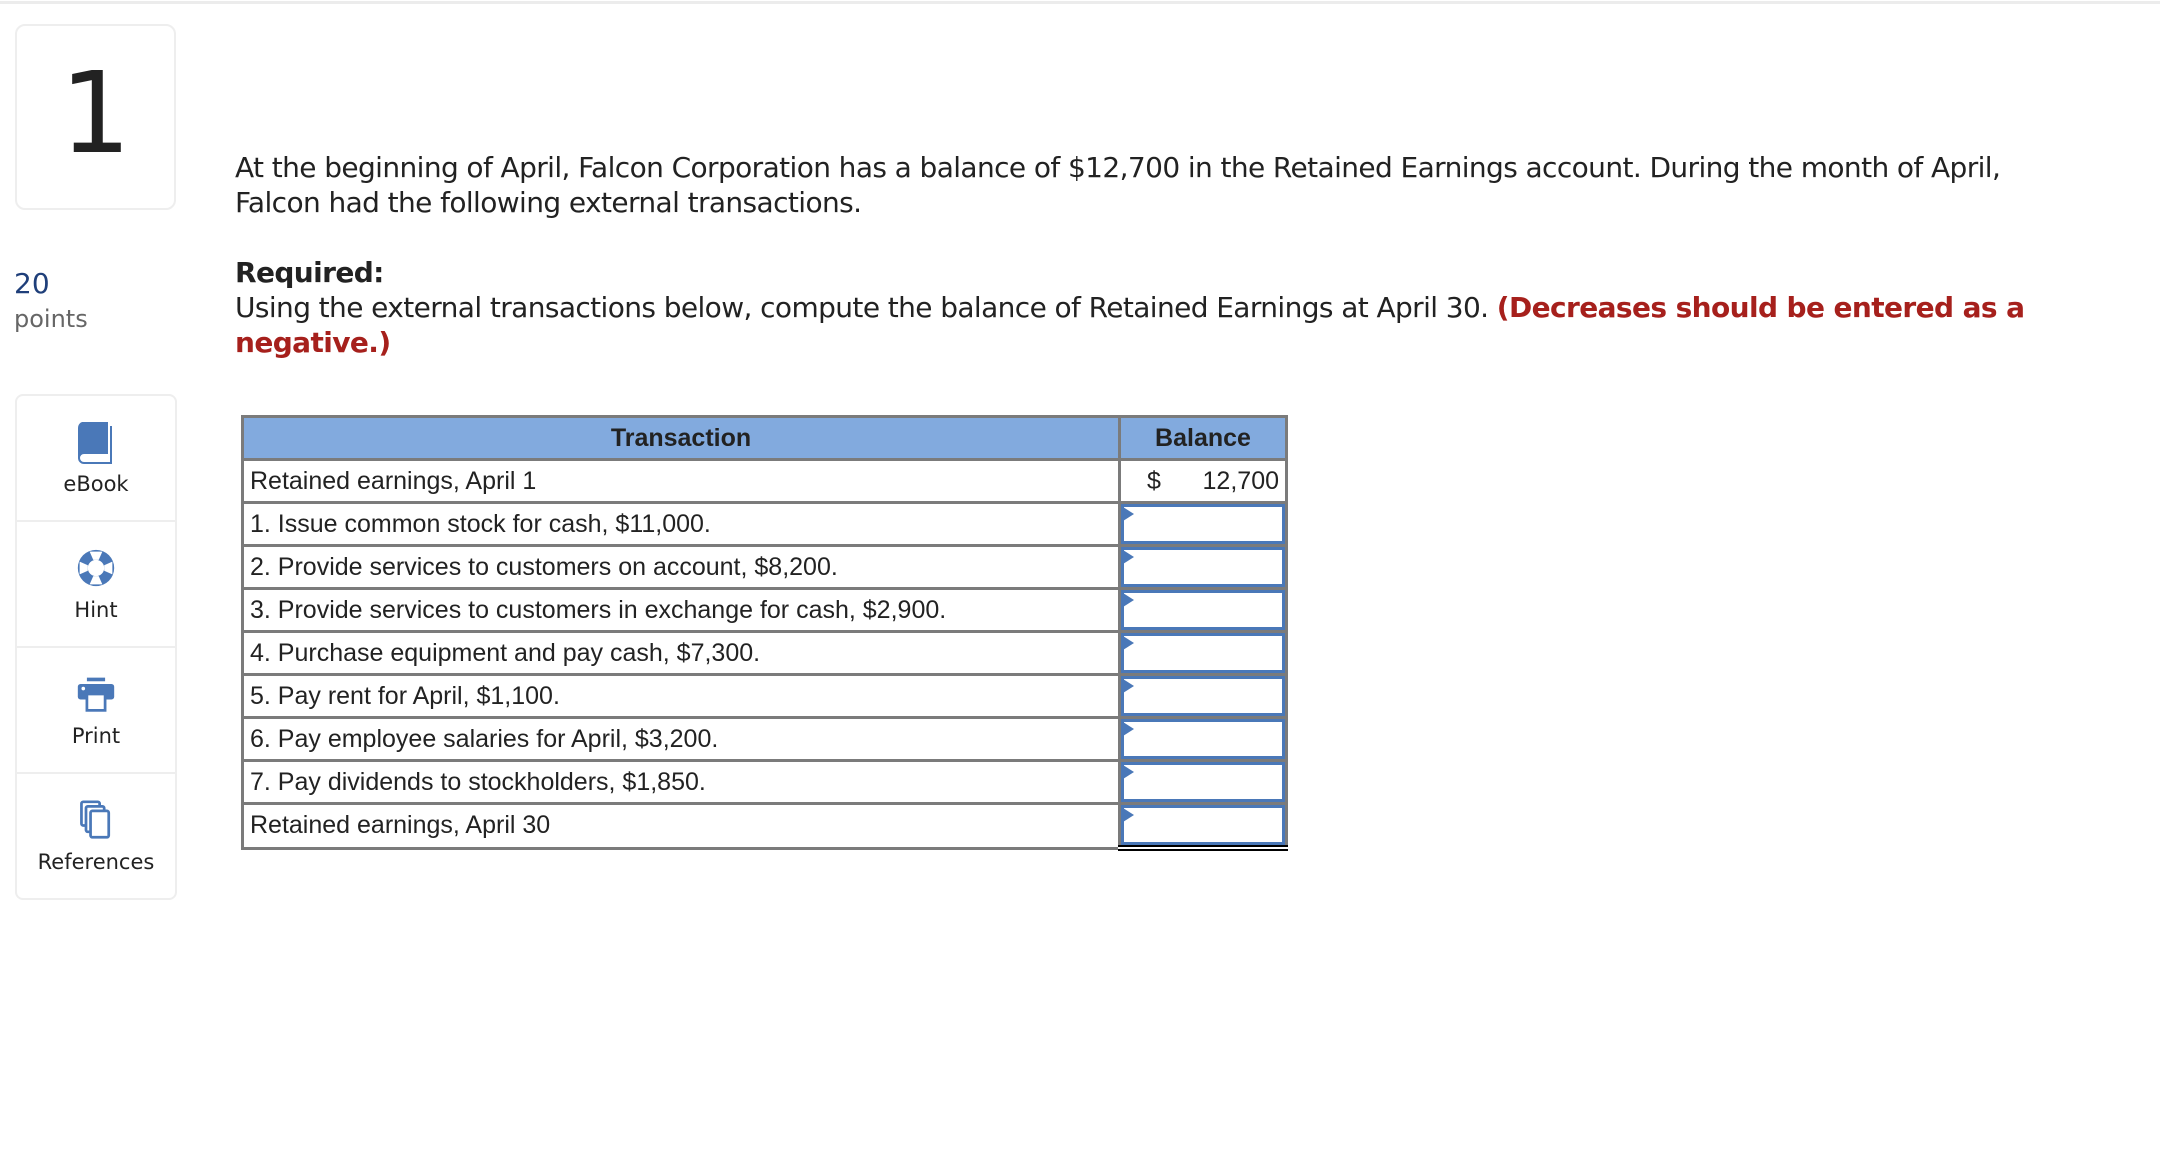 This screenshot has width=2160, height=1156. I want to click on print-button: Print, so click(96, 711).